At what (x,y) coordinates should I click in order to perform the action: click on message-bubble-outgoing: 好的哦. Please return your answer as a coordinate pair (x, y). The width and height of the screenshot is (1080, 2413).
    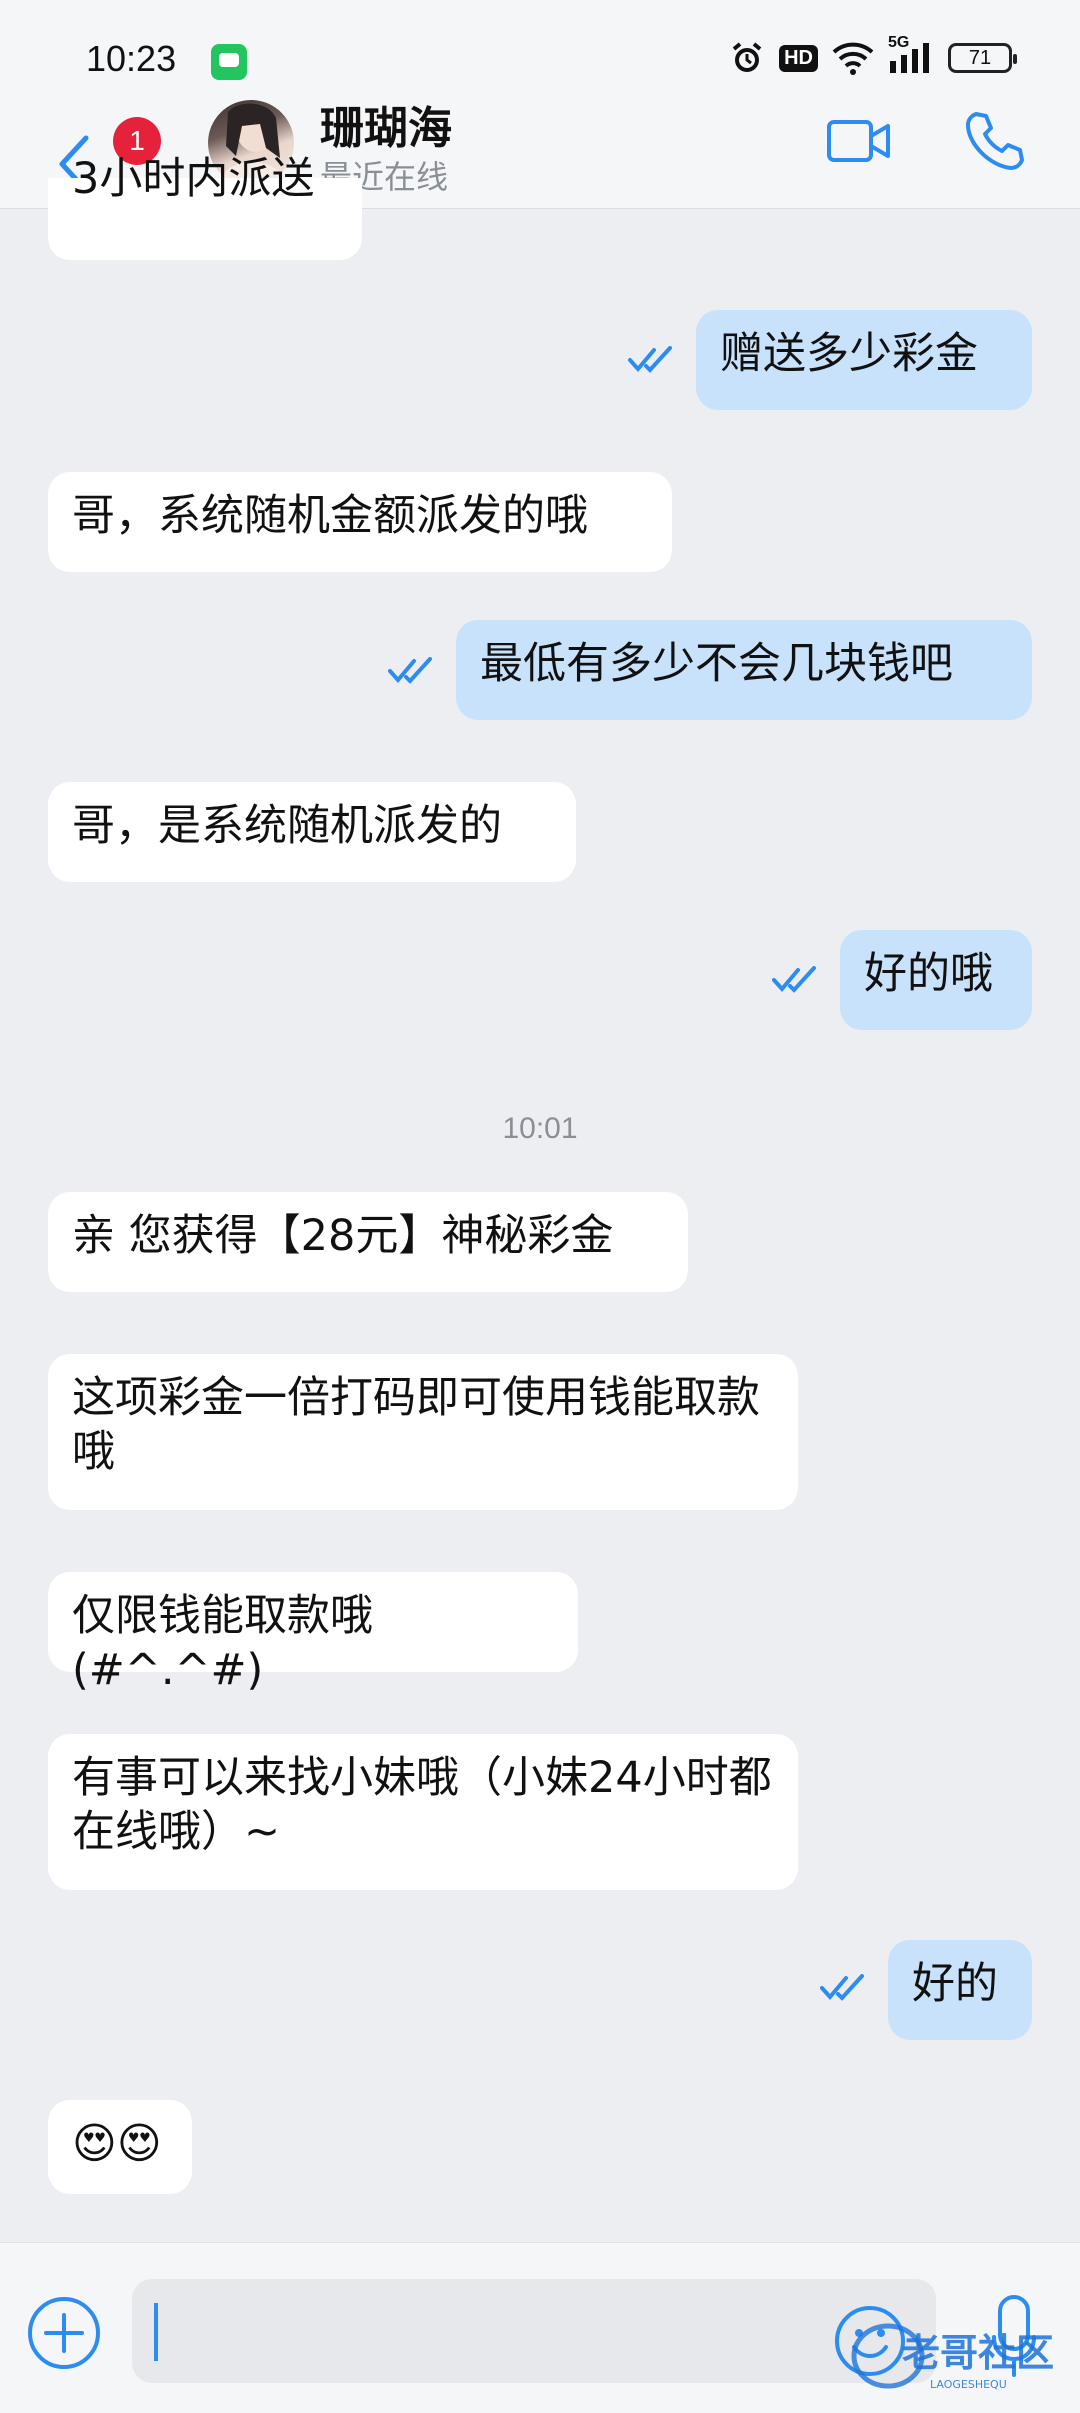
    Looking at the image, I should click on (936, 980).